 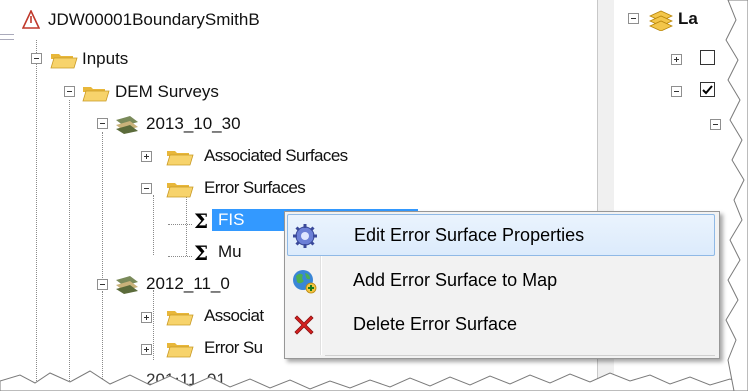 I want to click on tree-node-dem-surveys: DEM Surveys, so click(x=167, y=92).